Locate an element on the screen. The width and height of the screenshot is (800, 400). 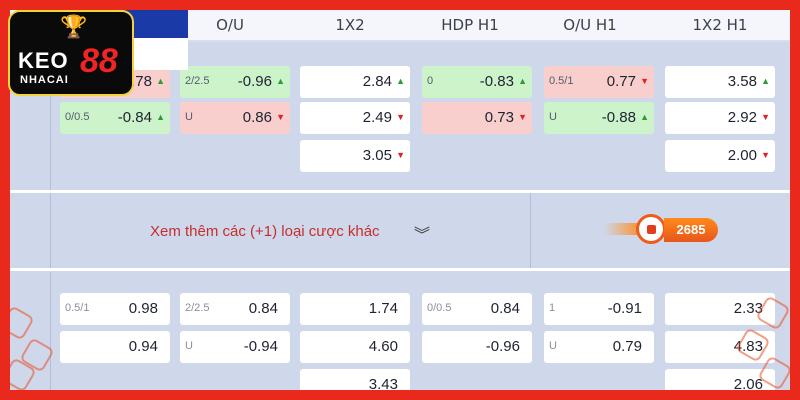
hexagon-decoration is located at coordinates (22, 323).